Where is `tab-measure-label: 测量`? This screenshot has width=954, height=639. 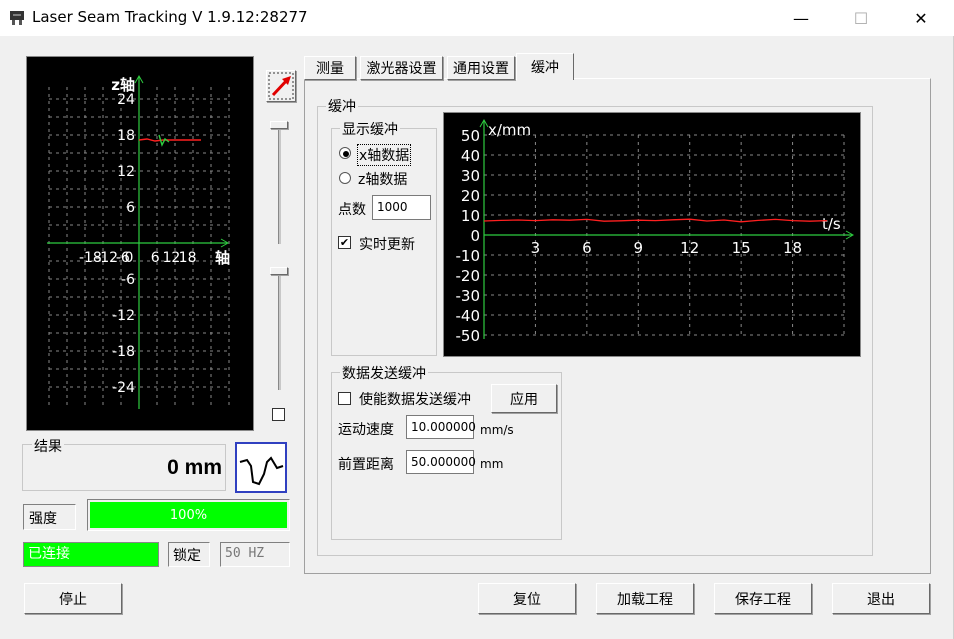
tab-measure-label: 测量 is located at coordinates (330, 69).